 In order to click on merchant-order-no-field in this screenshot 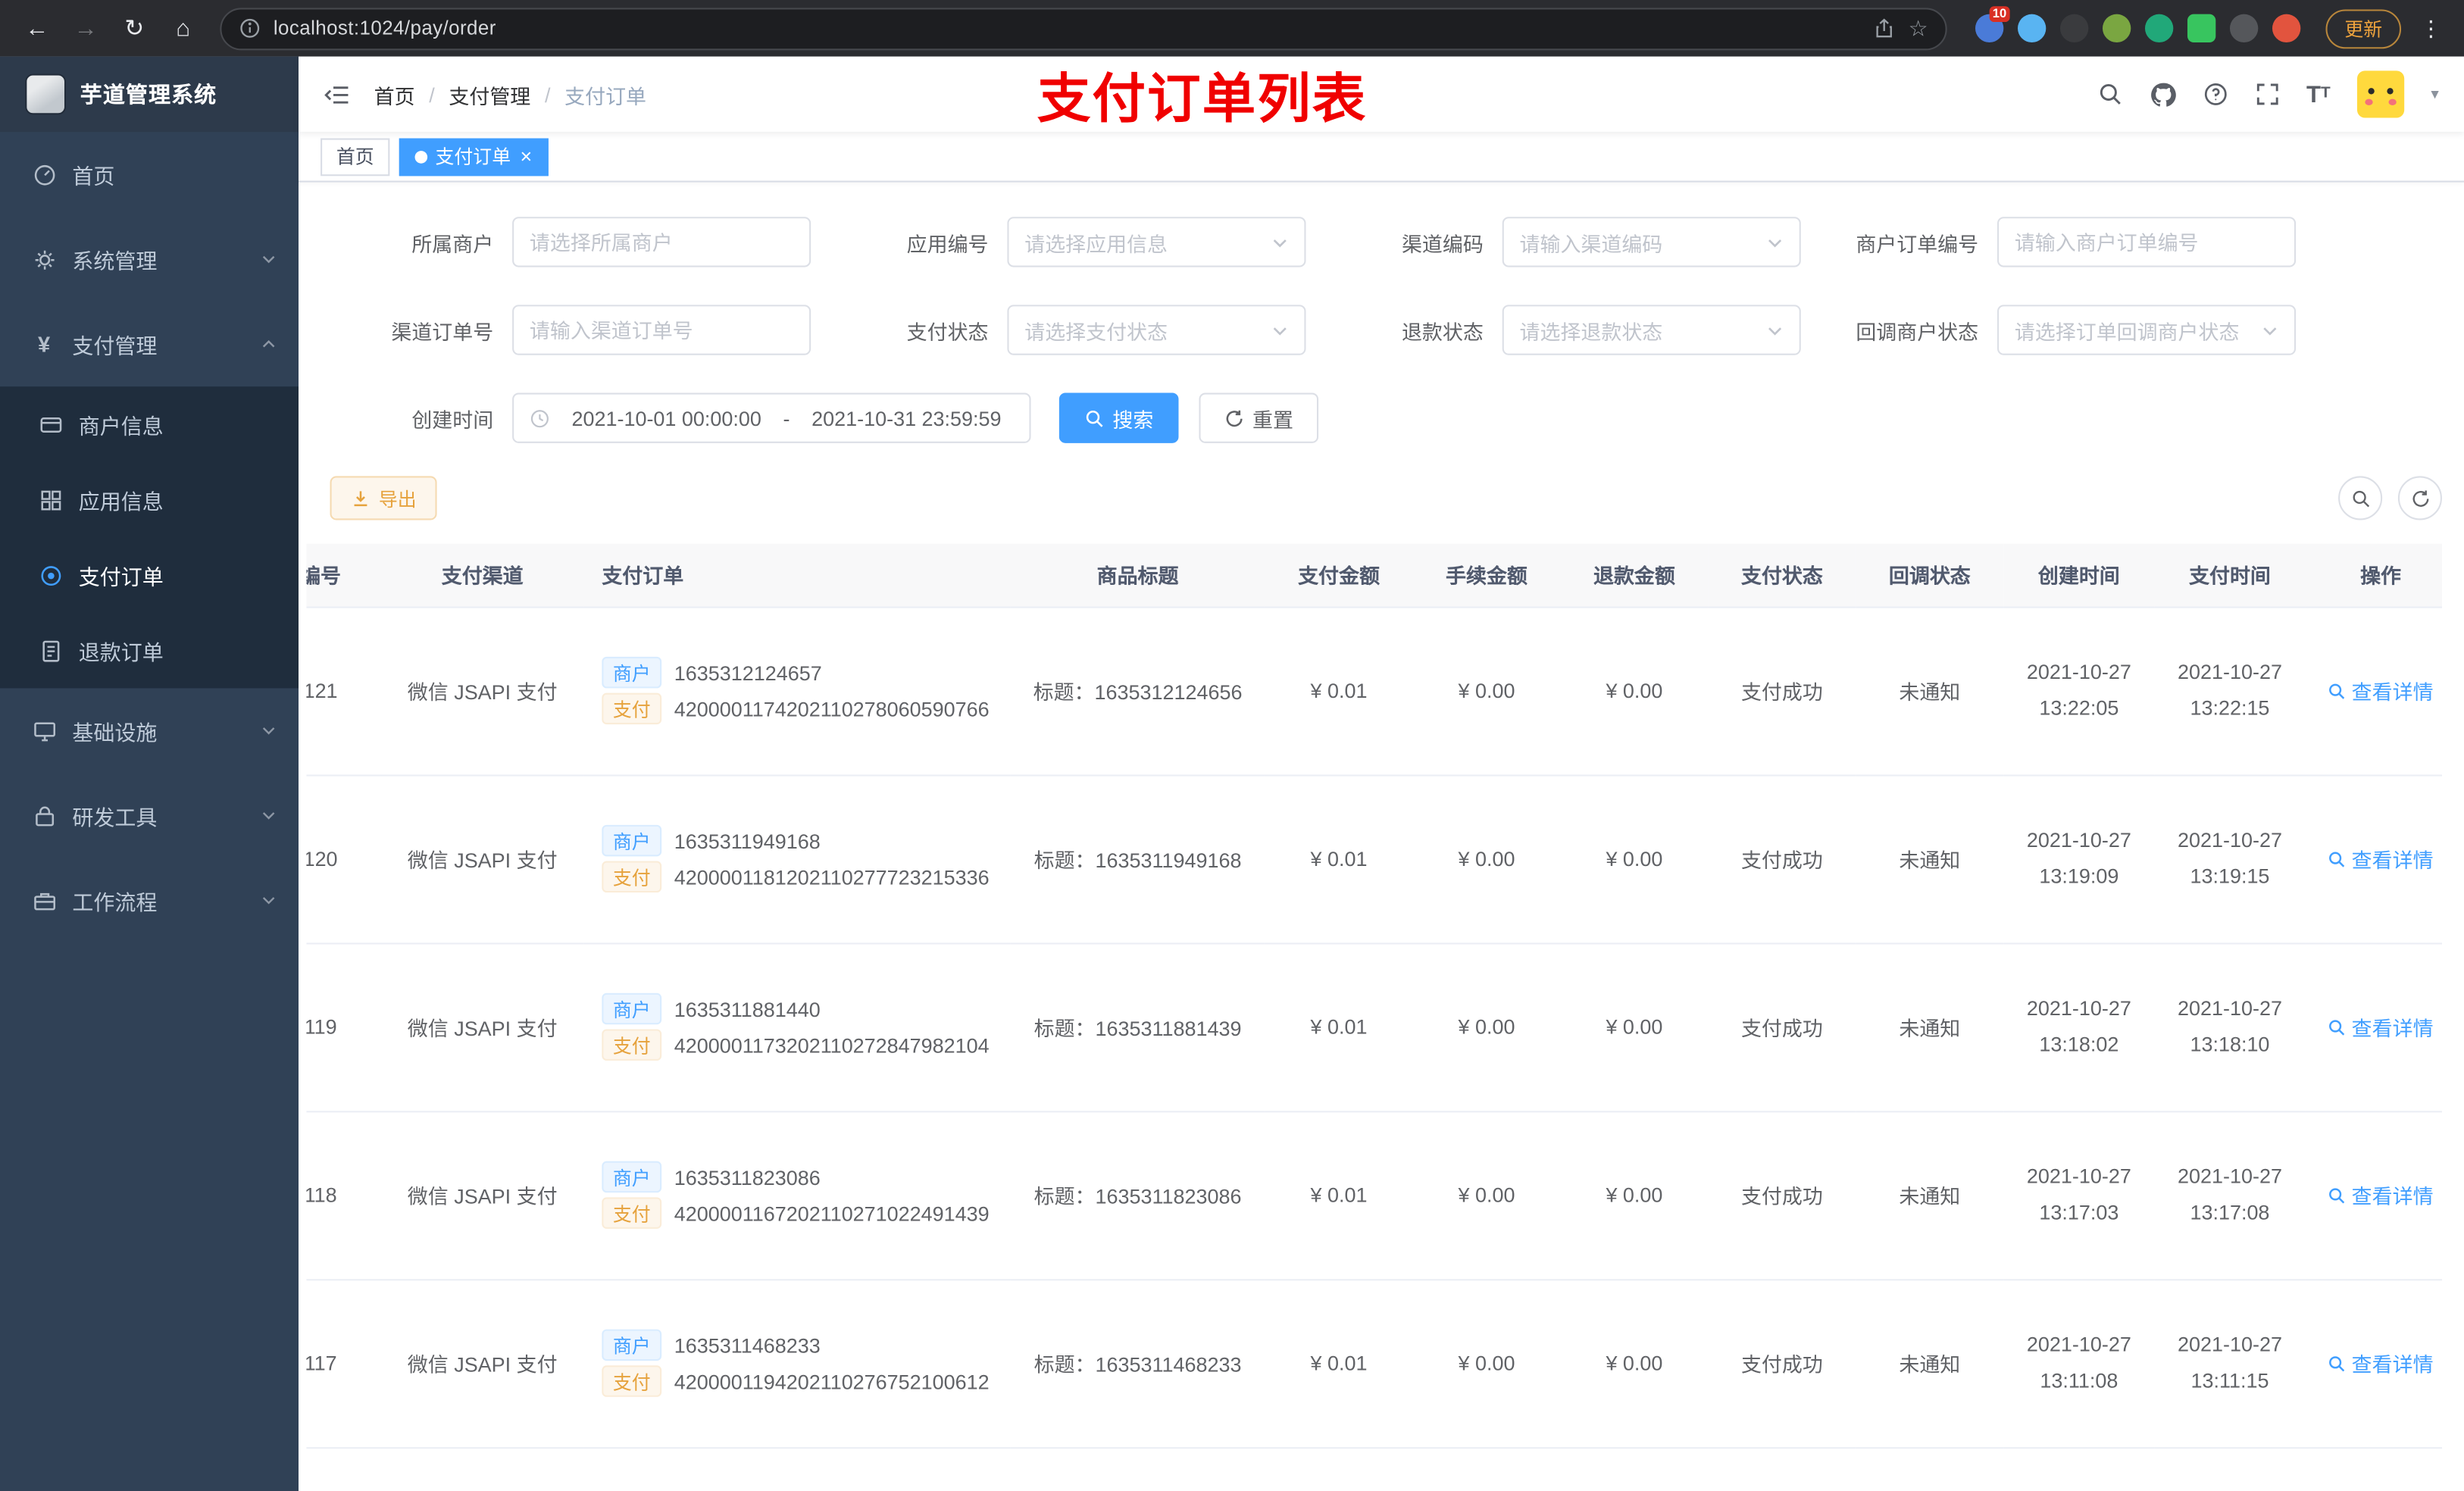, I will do `click(2146, 242)`.